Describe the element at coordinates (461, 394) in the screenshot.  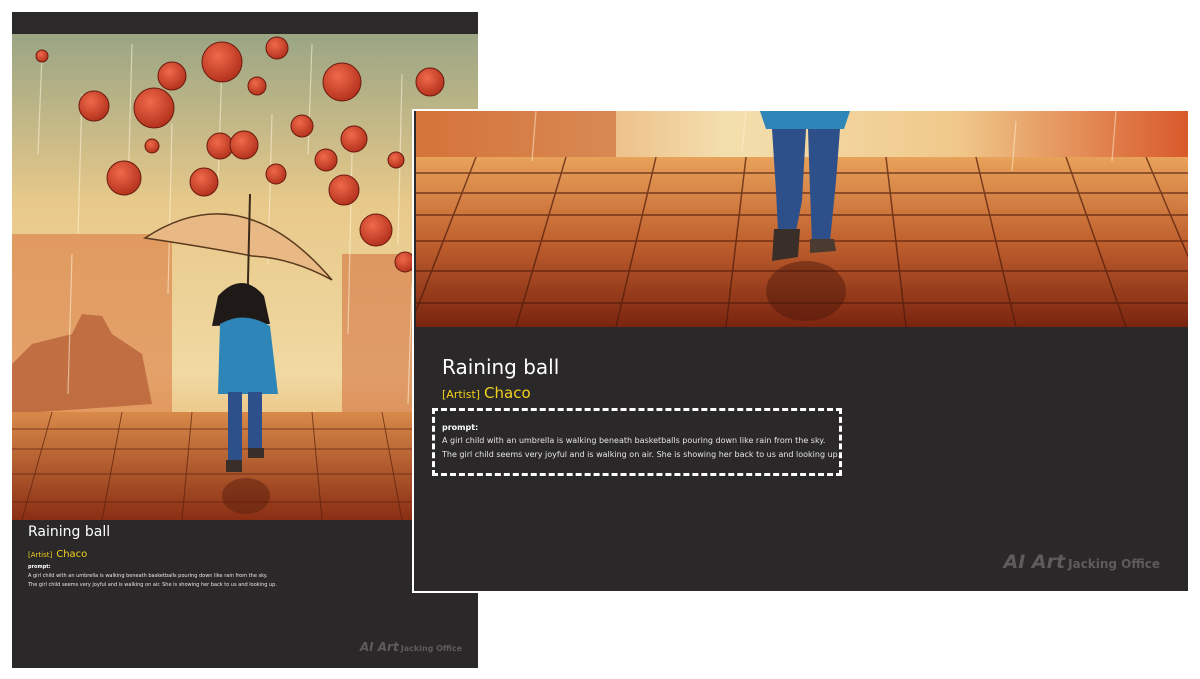
I see `zoom-artist-tag: [Artist]` at that location.